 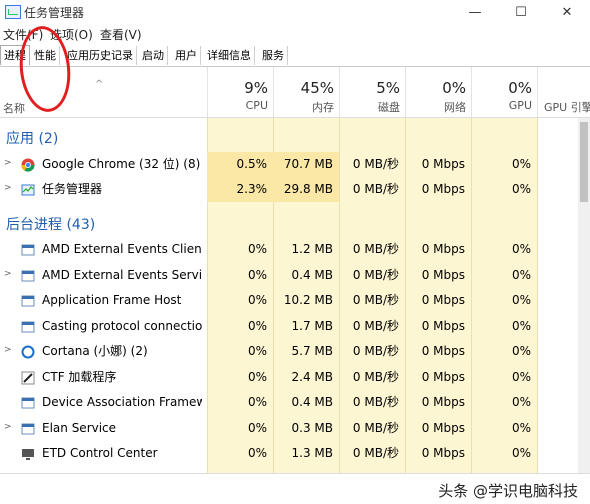 What do you see at coordinates (289, 351) in the screenshot?
I see `table-row: > Cortana (小娜) (2) 0% 5.7 MB 0 MB/秒 0 Mbps 0%` at bounding box center [289, 351].